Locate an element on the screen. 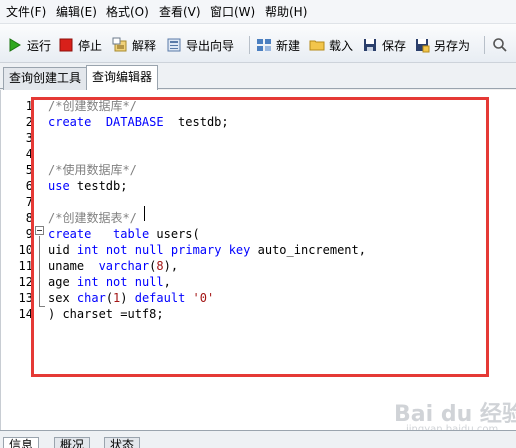 This screenshot has width=516, height=448. sql-keyword: varchar is located at coordinates (124, 266).